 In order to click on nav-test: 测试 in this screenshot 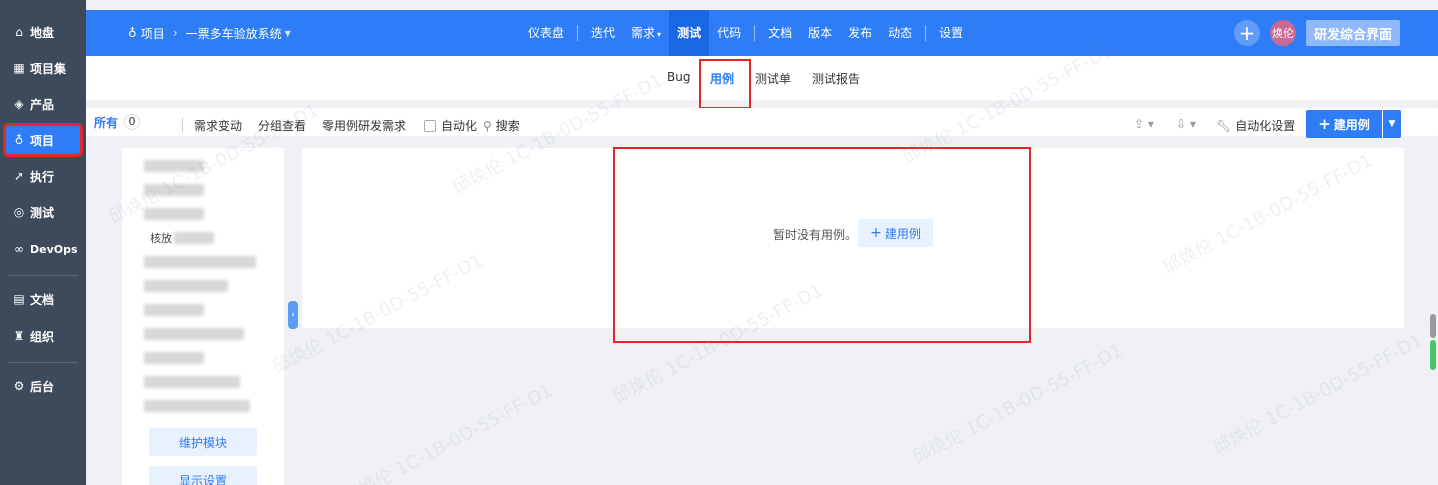, I will do `click(689, 33)`.